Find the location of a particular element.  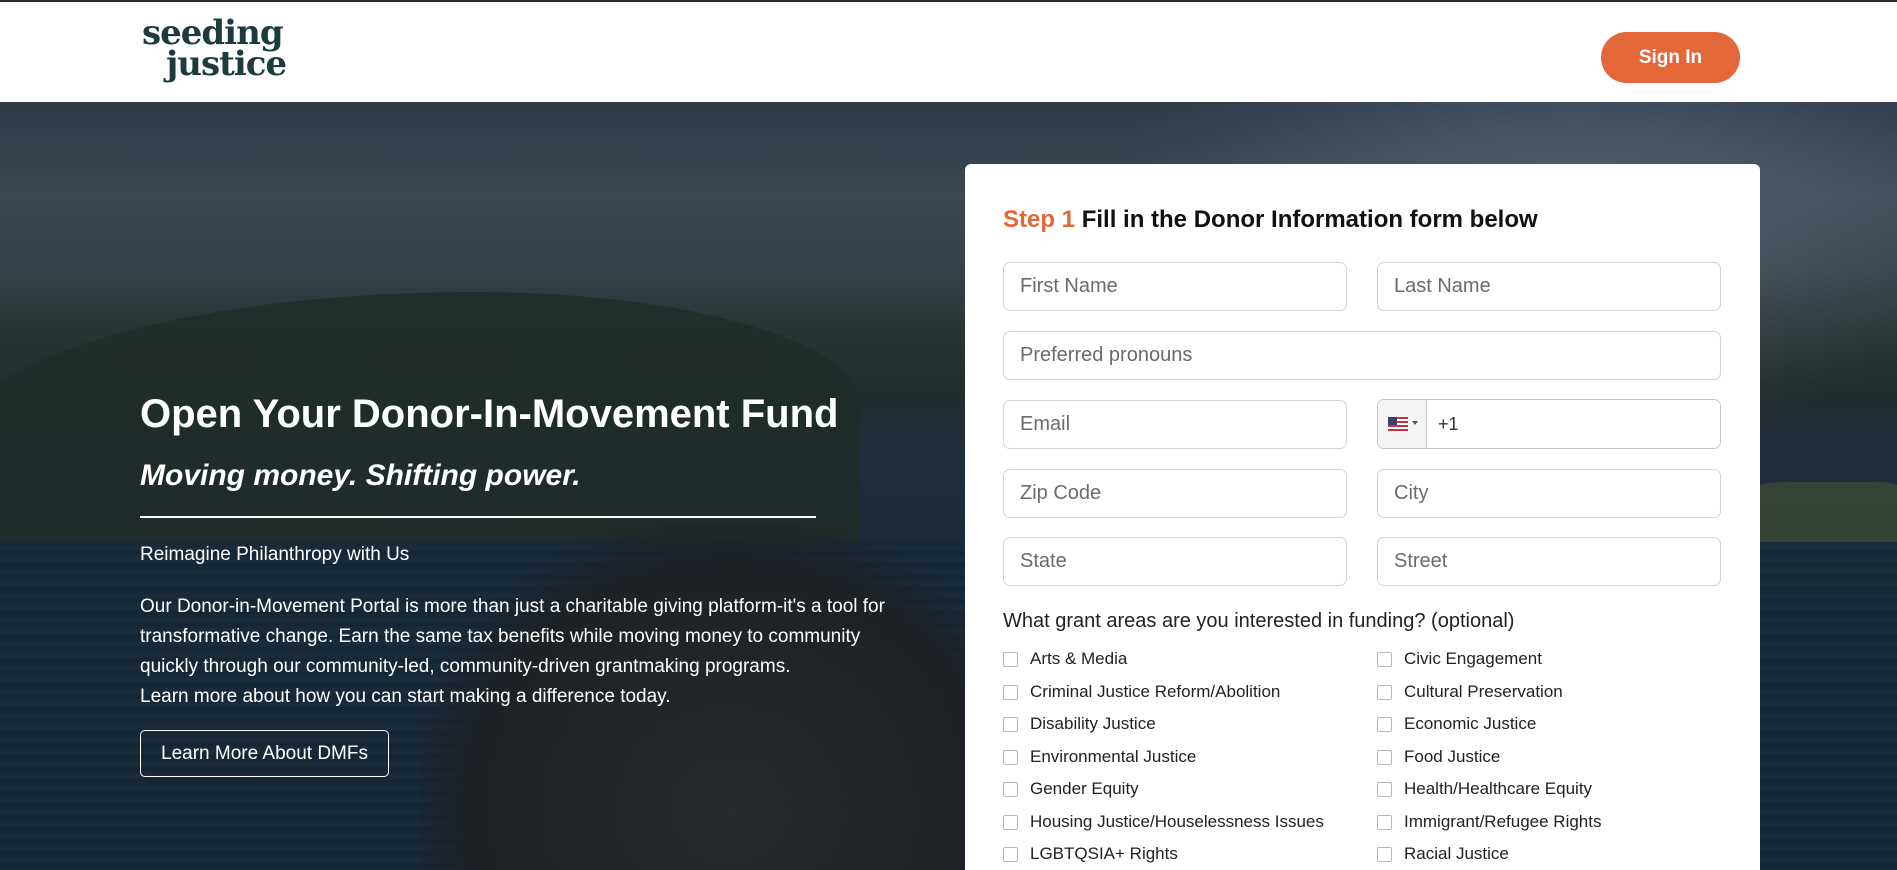

grant-area-option: Food Justice is located at coordinates (1438, 757).